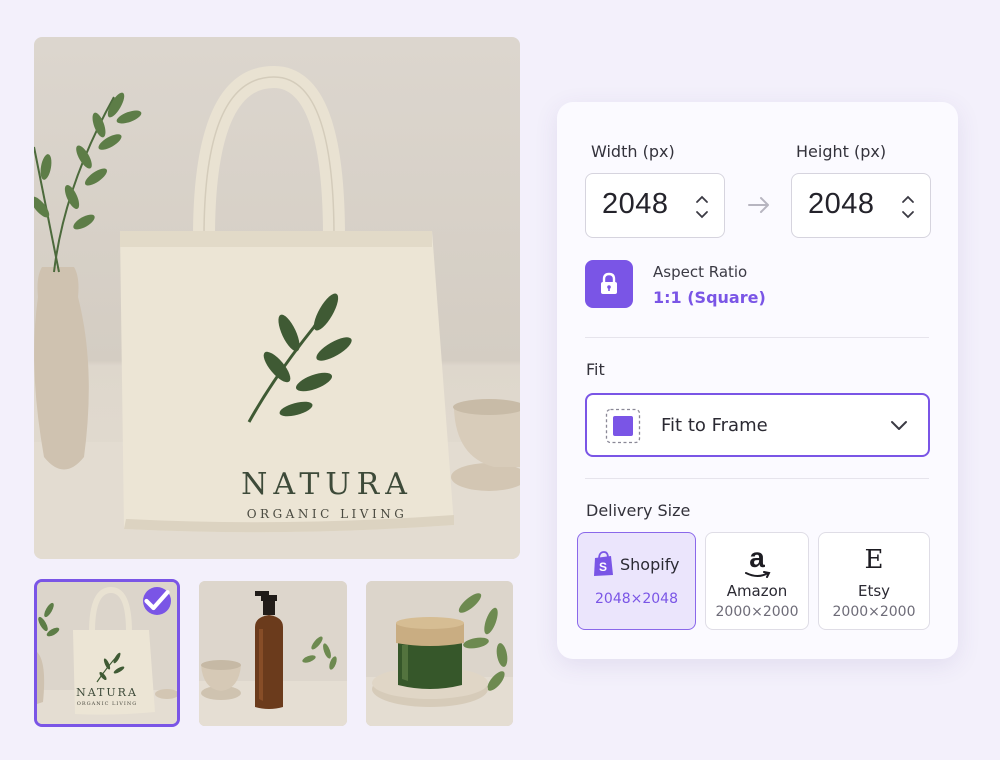  Describe the element at coordinates (635, 204) in the screenshot. I see `width-value: 2048` at that location.